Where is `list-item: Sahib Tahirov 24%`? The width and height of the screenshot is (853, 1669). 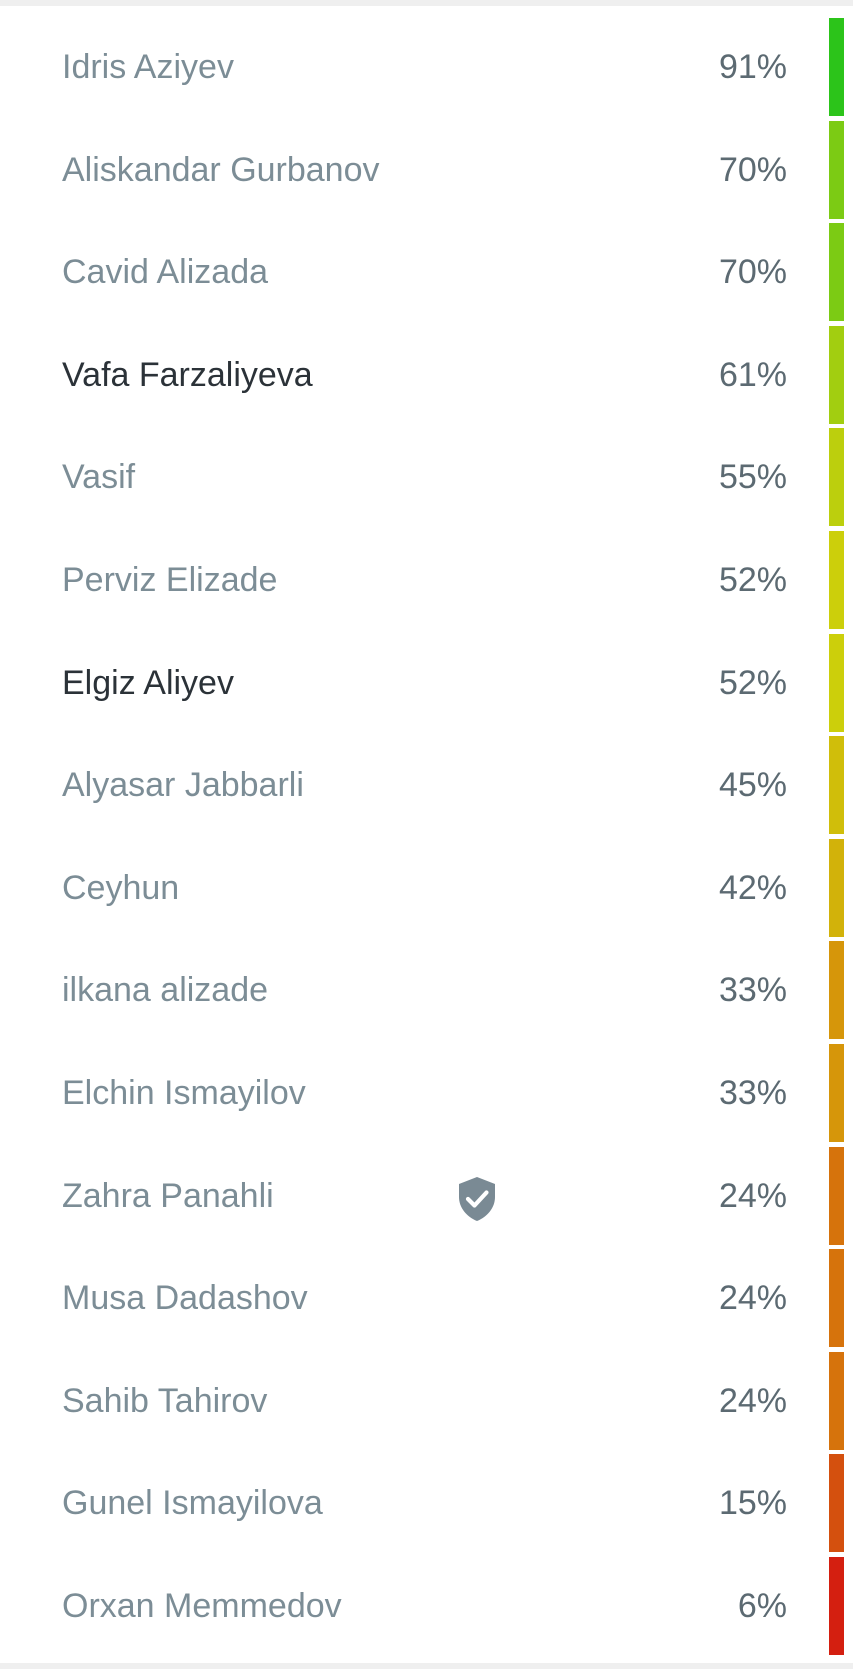 list-item: Sahib Tahirov 24% is located at coordinates (426, 1403).